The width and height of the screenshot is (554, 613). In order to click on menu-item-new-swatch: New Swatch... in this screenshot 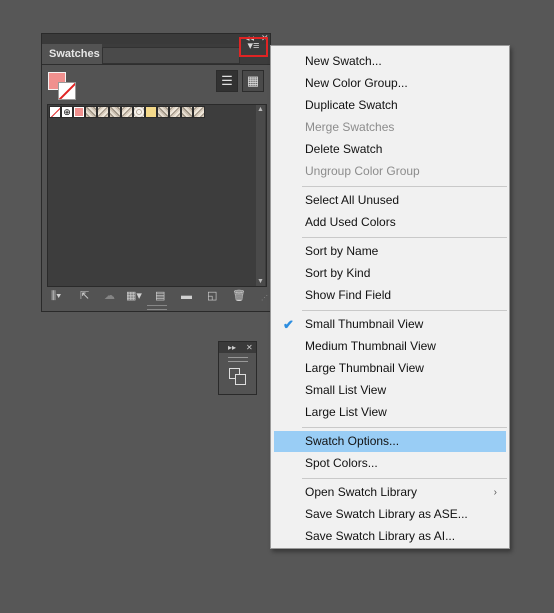, I will do `click(390, 61)`.